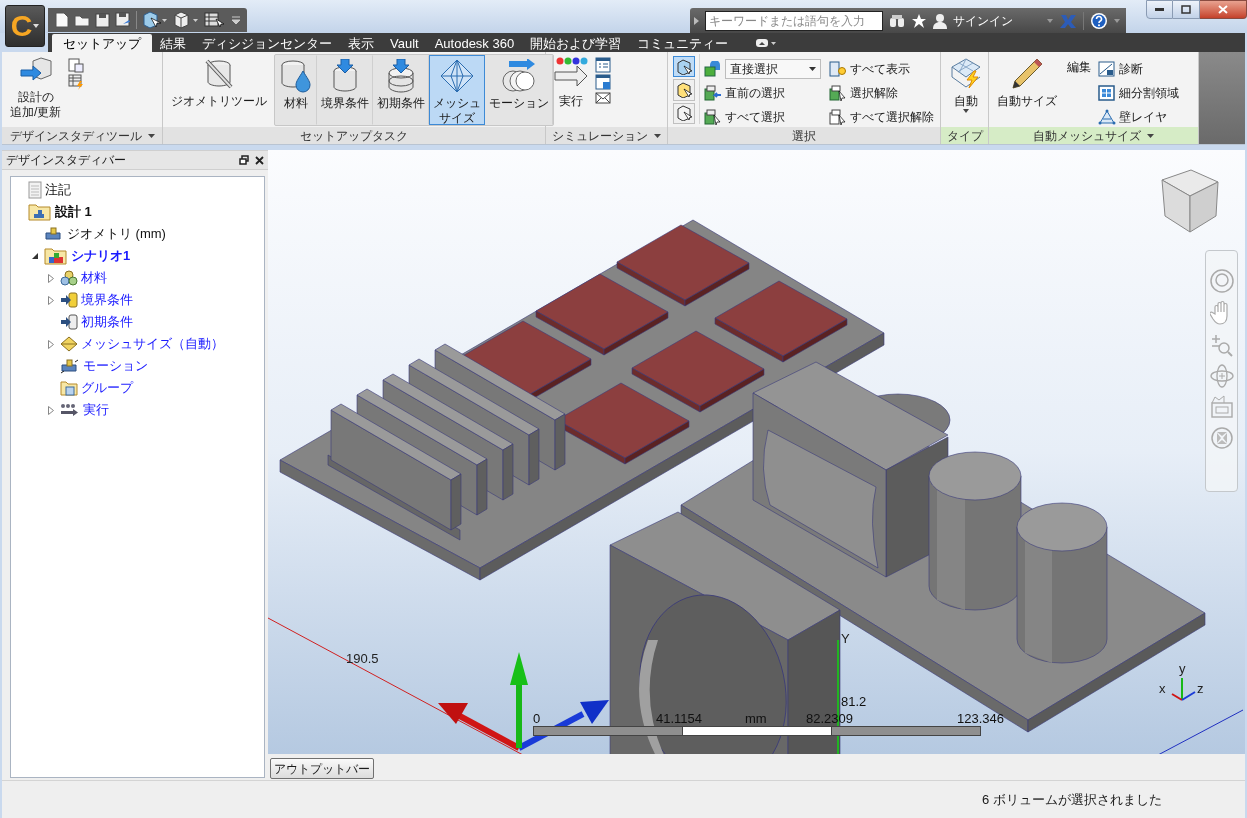  Describe the element at coordinates (361, 43) in the screenshot. I see `ribbon-tab: 表示` at that location.